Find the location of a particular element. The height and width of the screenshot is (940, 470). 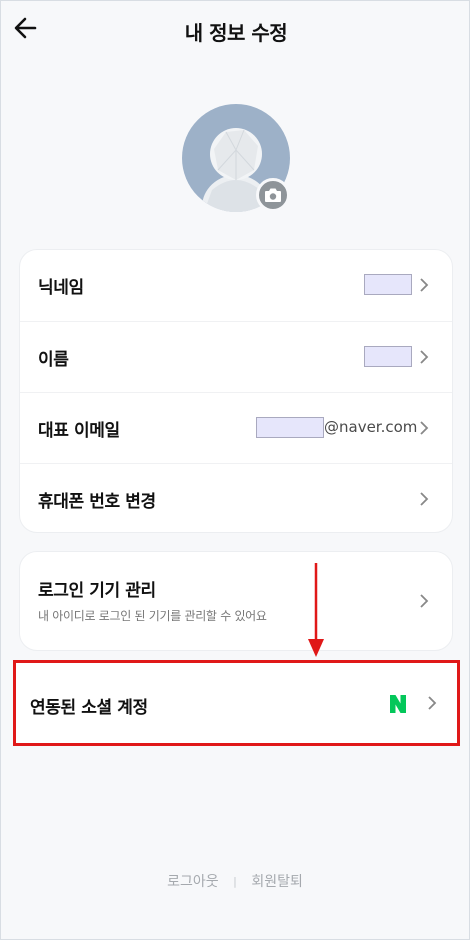

device-management-description: 내 아이디로 로그인 된 기기를 관리할 수 있어요 is located at coordinates (152, 616).